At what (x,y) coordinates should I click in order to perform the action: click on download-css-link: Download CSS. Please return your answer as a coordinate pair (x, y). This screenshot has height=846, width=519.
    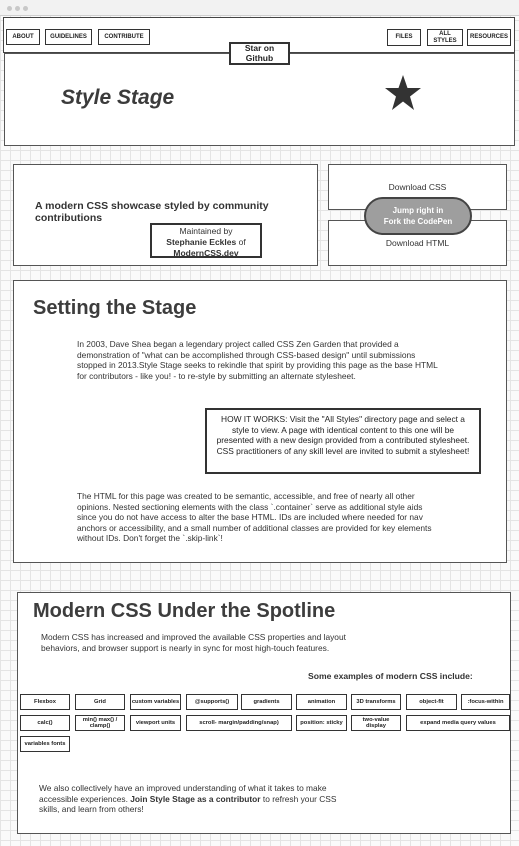
    Looking at the image, I should click on (417, 187).